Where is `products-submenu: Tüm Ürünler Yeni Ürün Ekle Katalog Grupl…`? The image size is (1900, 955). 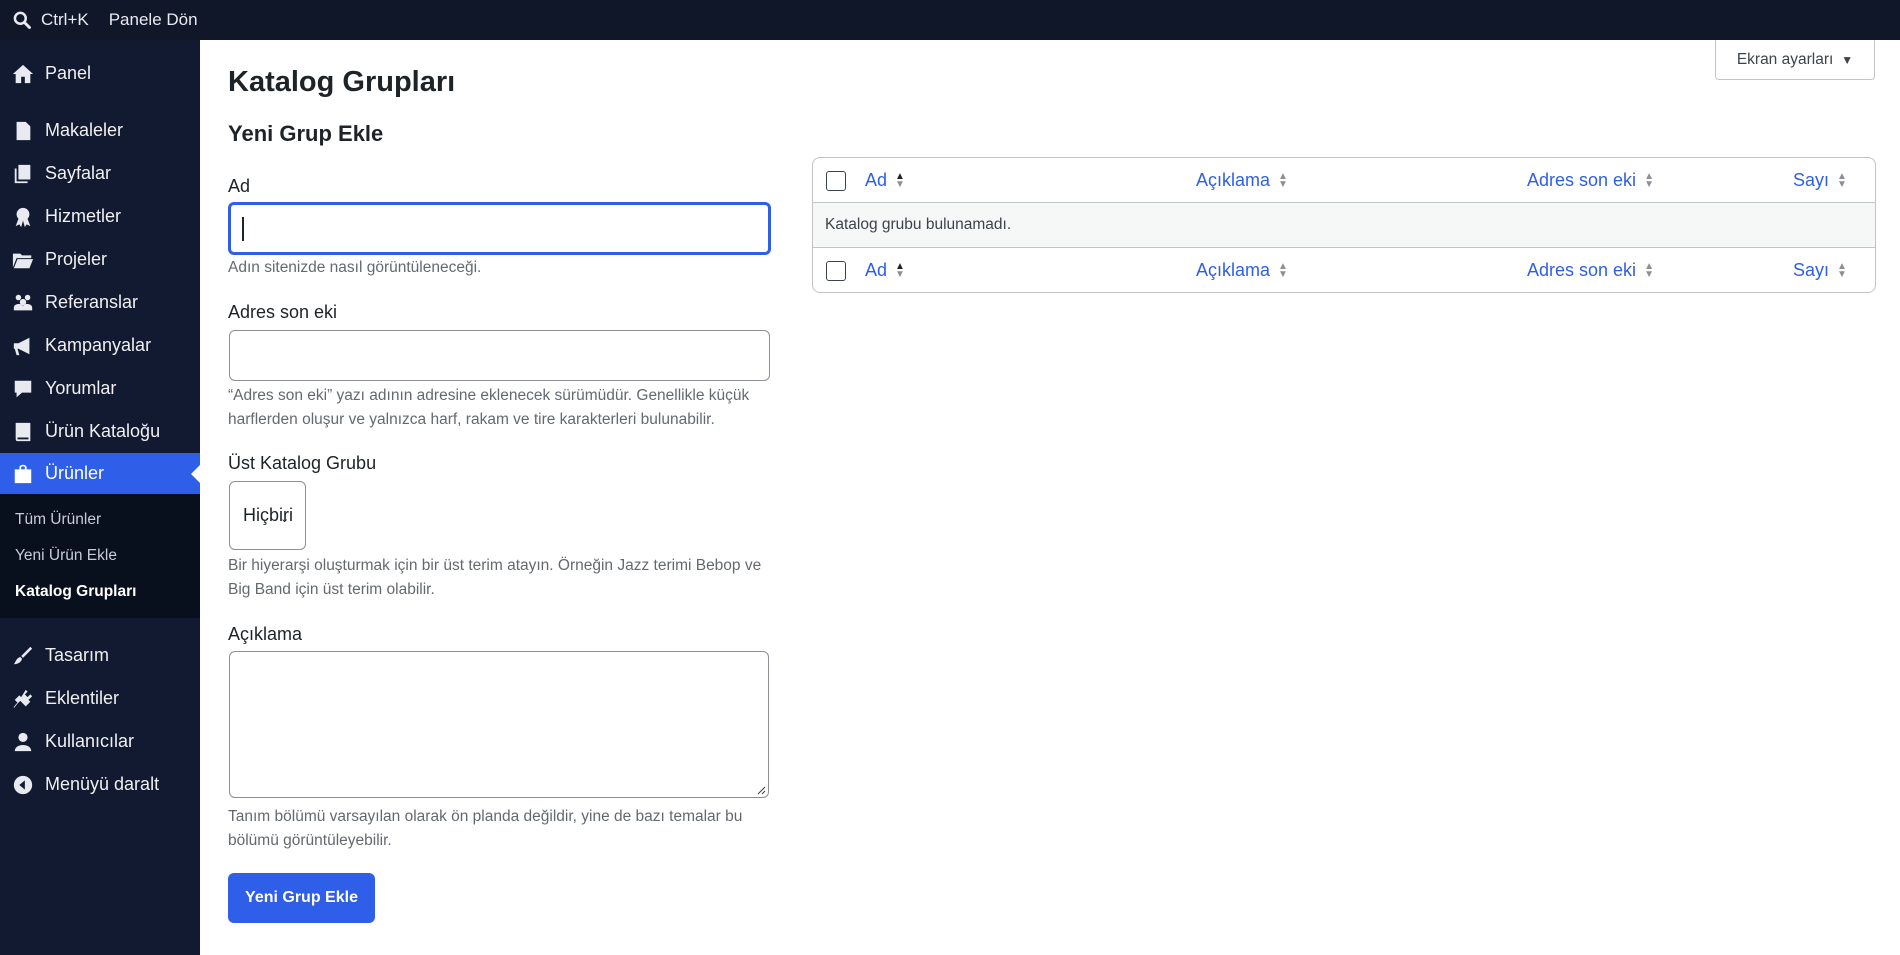 products-submenu: Tüm Ürünler Yeni Ürün Ekle Katalog Grupl… is located at coordinates (100, 556).